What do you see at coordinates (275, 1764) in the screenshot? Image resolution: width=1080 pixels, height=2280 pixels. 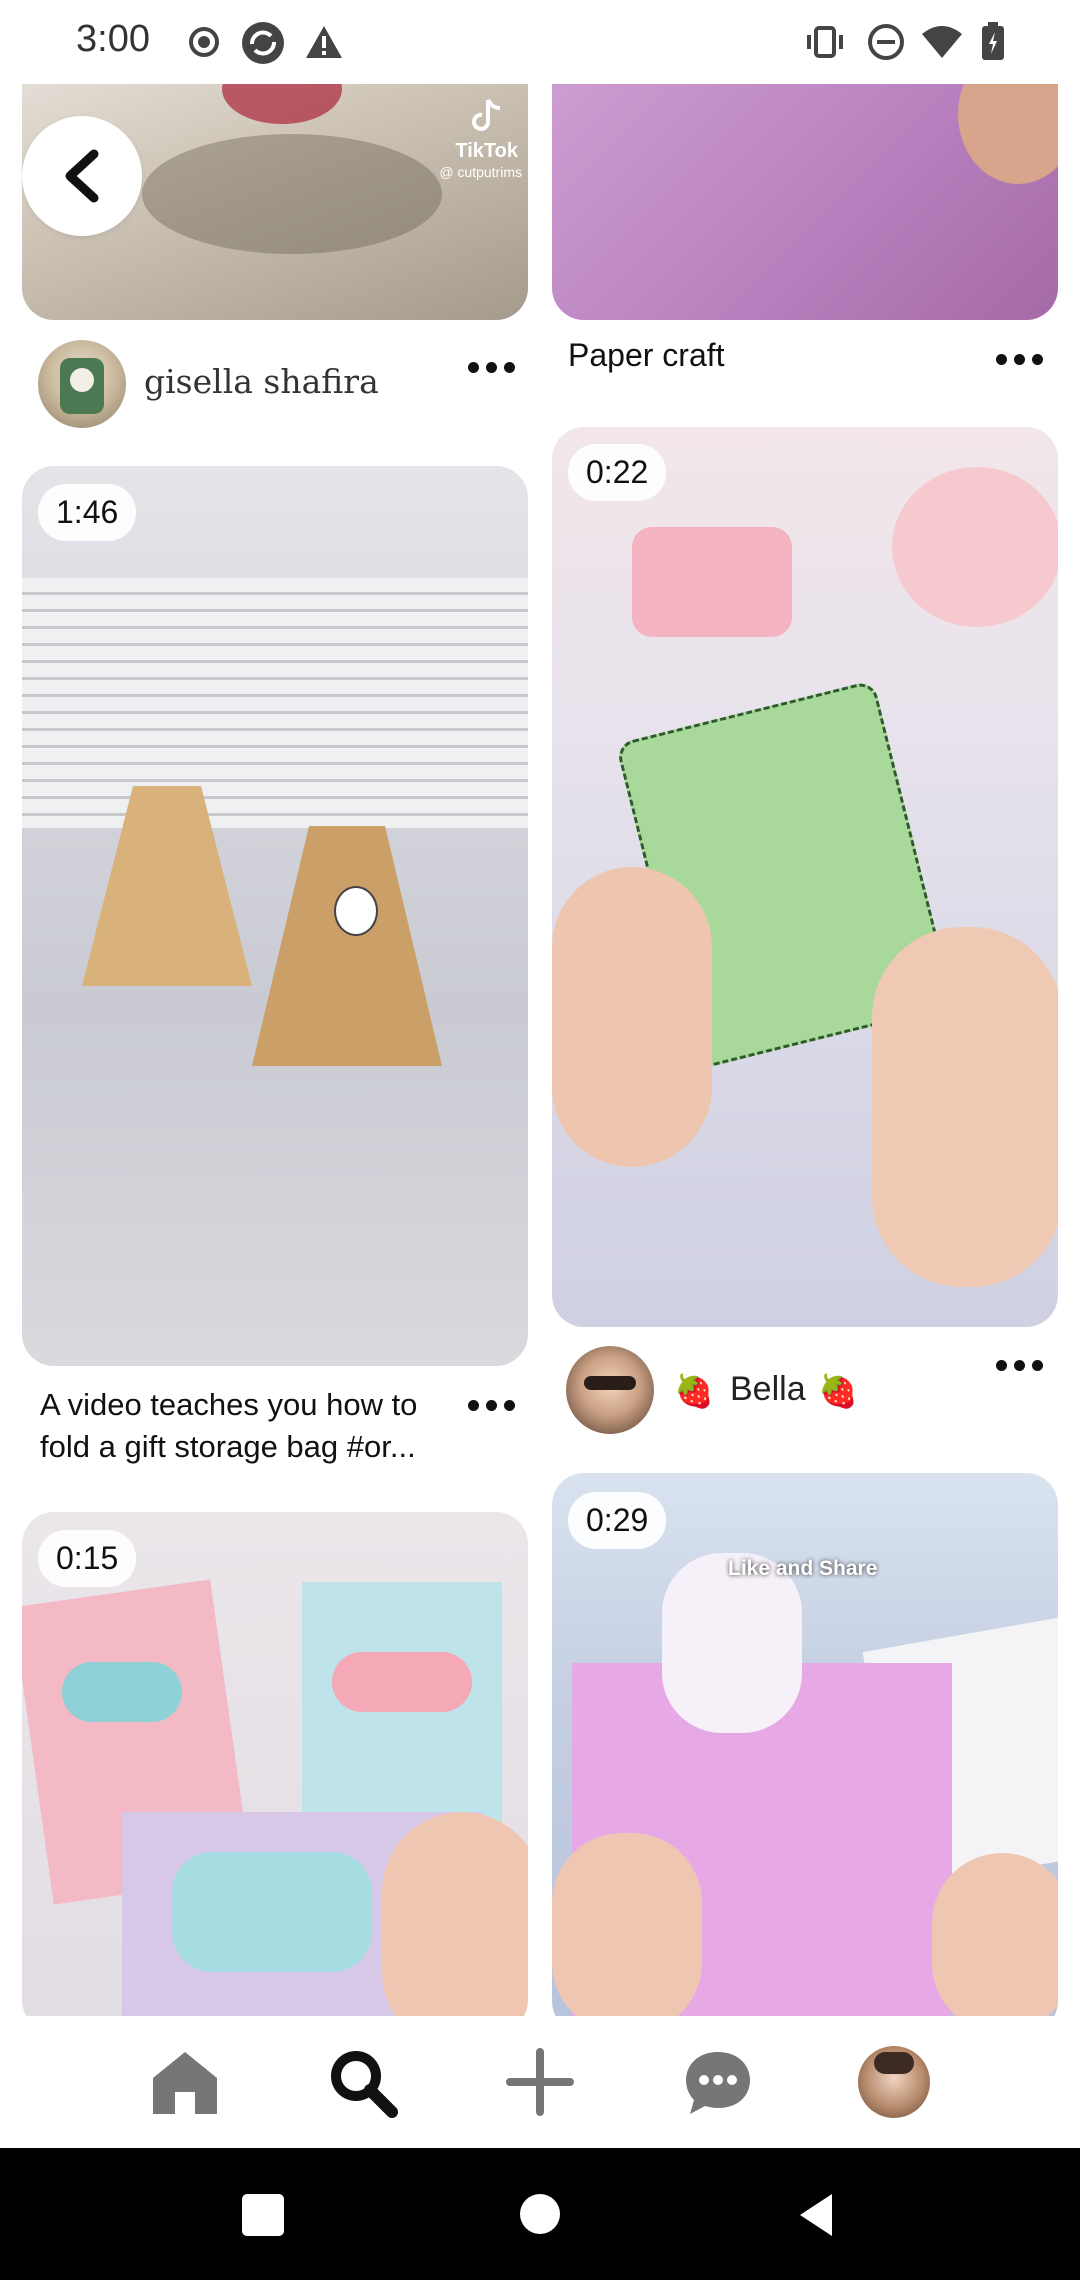 I see `pin-image-bow-envelopes` at bounding box center [275, 1764].